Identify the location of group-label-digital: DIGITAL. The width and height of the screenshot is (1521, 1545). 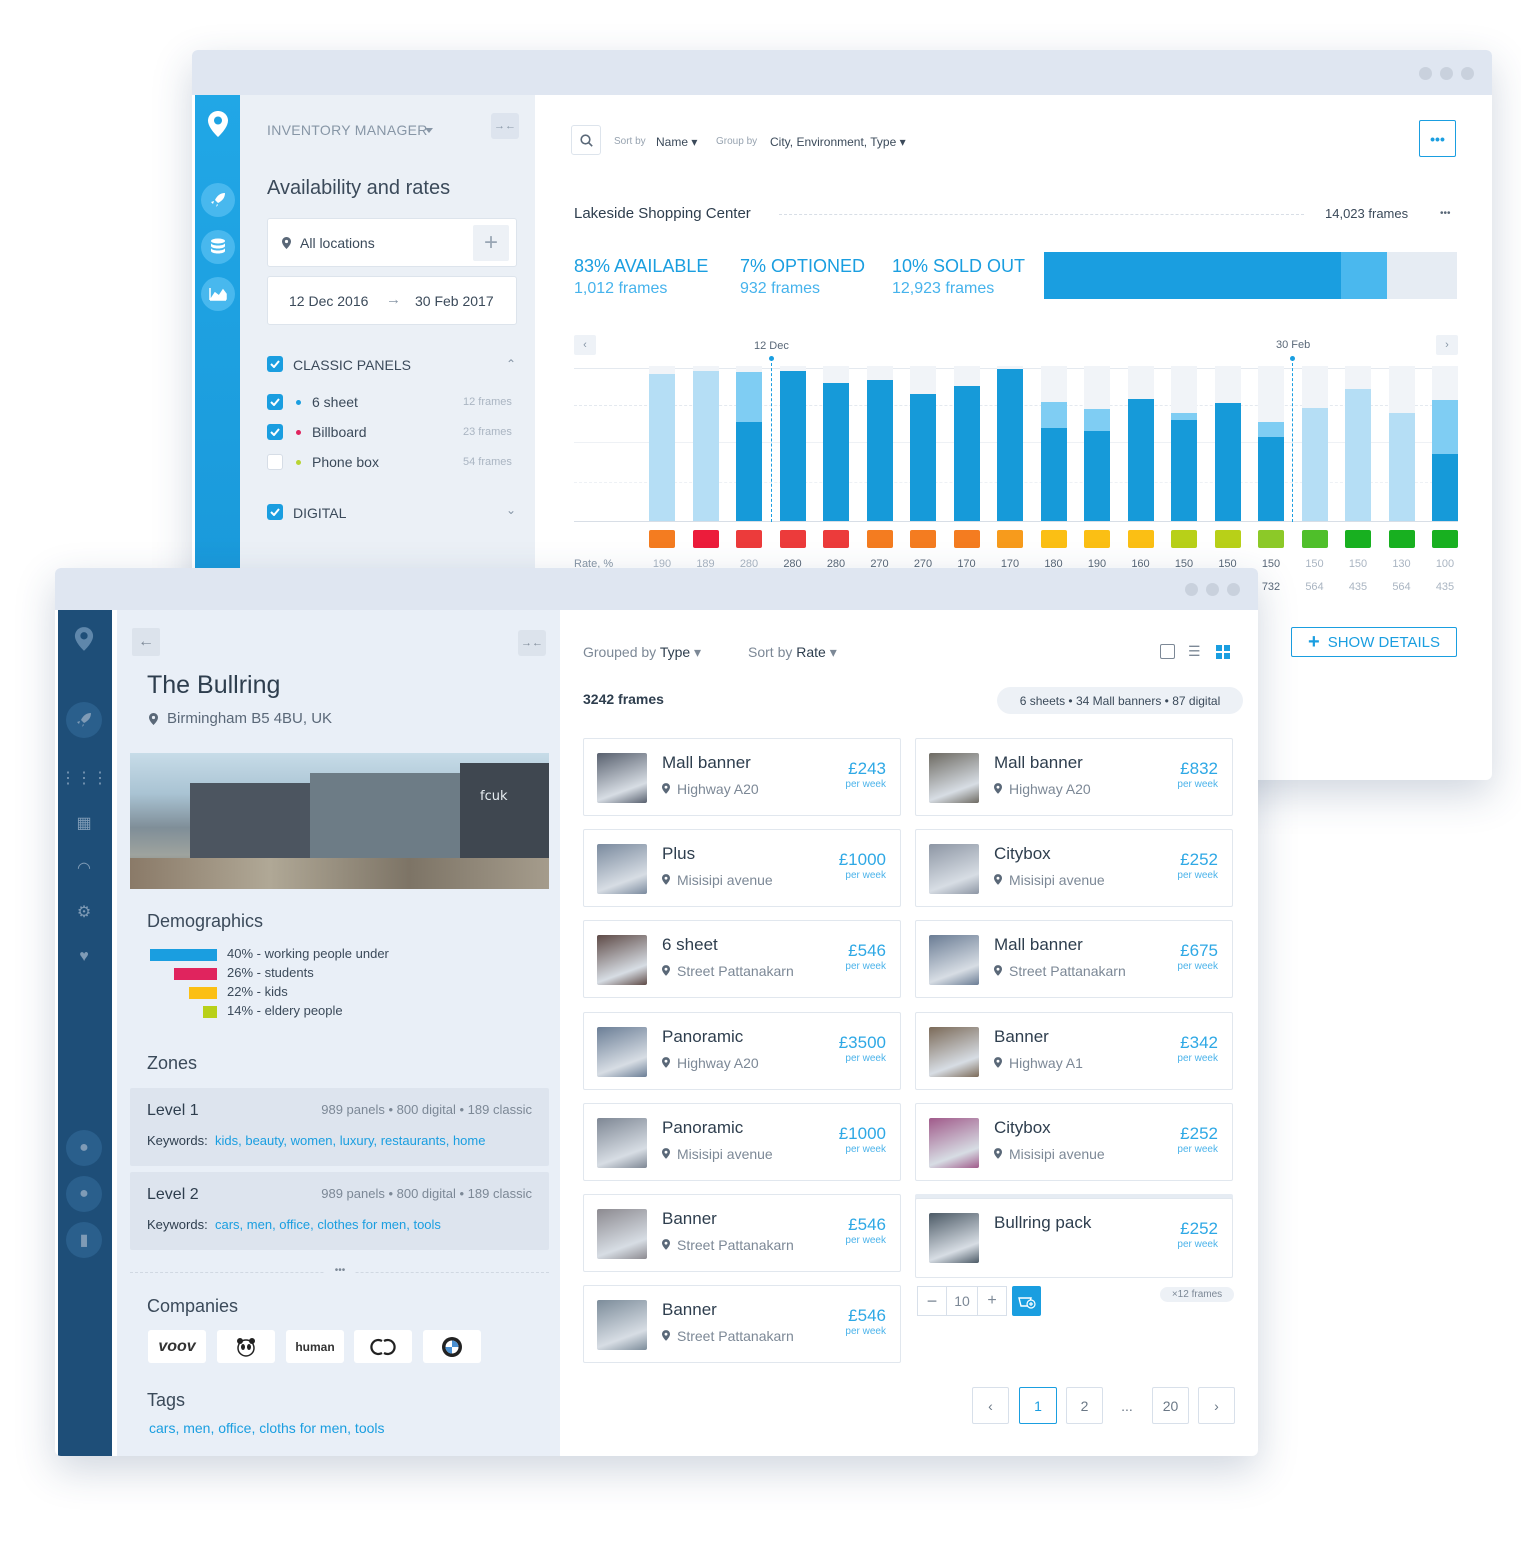
(319, 513).